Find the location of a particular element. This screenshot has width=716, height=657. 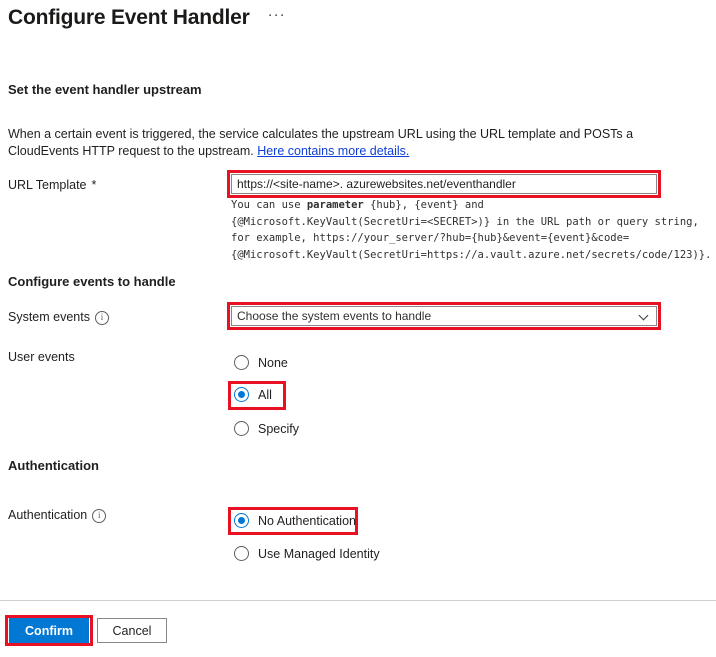

radio-user-events-all: All is located at coordinates (253, 394).